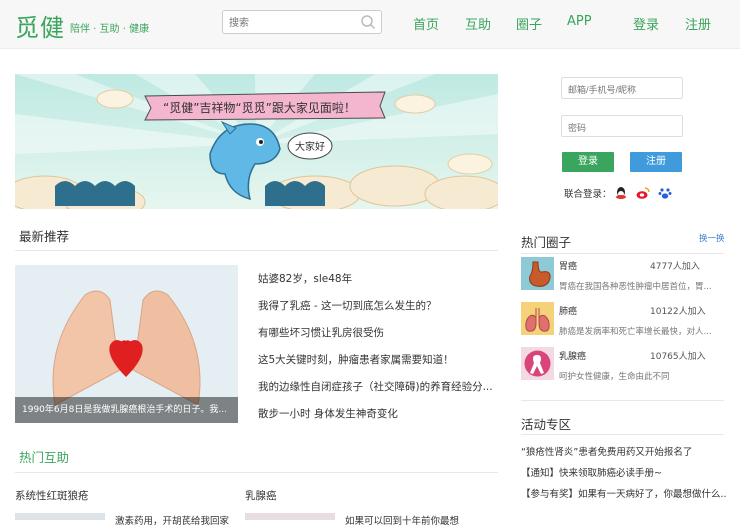 The width and height of the screenshot is (740, 527). What do you see at coordinates (546, 424) in the screenshot?
I see `activities-title: 活动专区` at bounding box center [546, 424].